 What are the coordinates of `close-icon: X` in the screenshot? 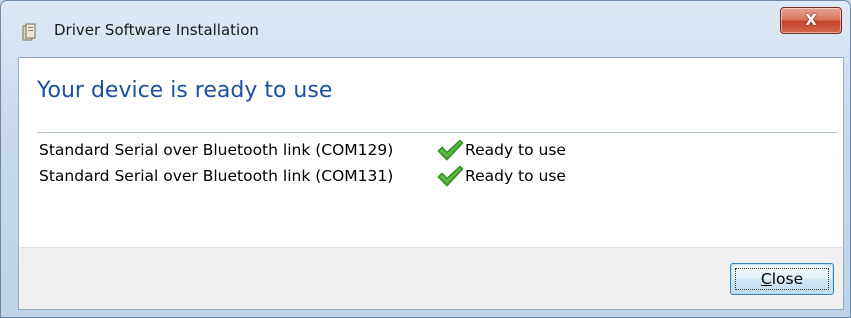 It's located at (811, 20).